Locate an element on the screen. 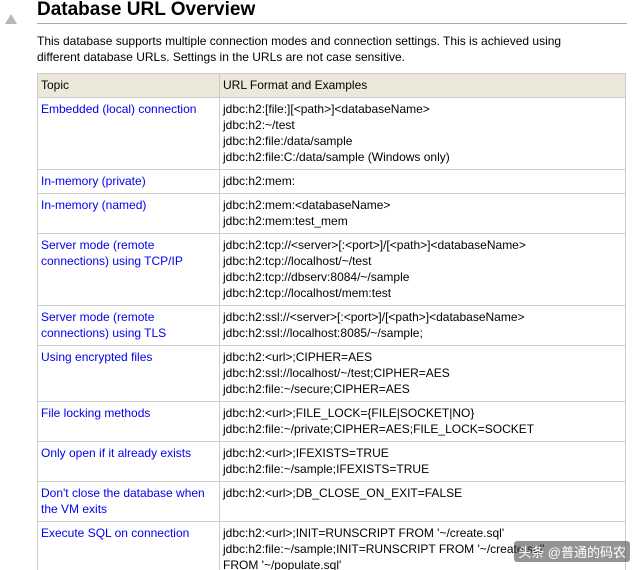 The width and height of the screenshot is (640, 570). watermark: 头条 @普通的码农 is located at coordinates (572, 551).